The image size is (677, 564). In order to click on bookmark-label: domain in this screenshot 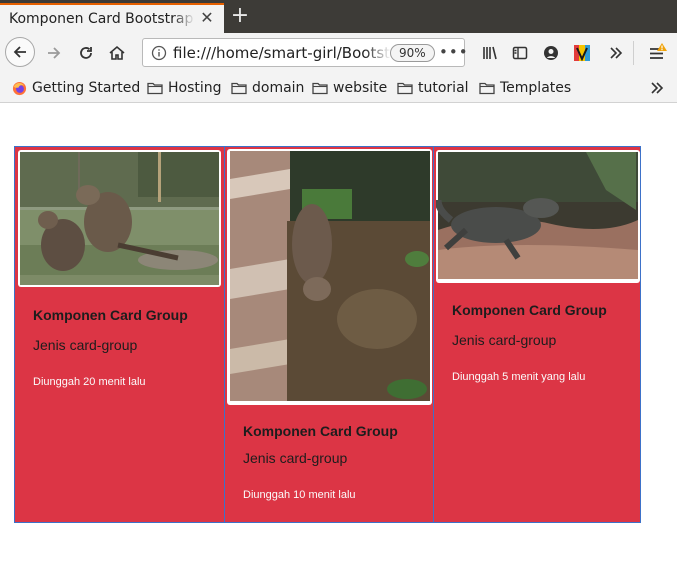, I will do `click(278, 88)`.